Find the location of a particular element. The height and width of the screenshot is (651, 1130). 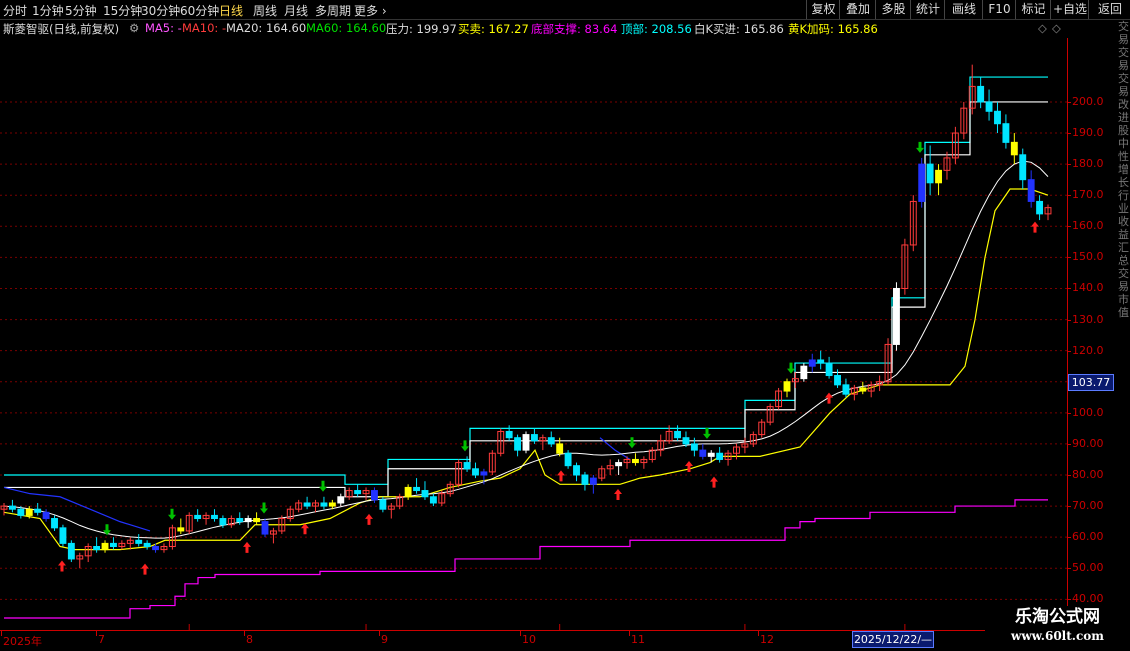

toolbar-button-4: 画线 is located at coordinates (963, 9).